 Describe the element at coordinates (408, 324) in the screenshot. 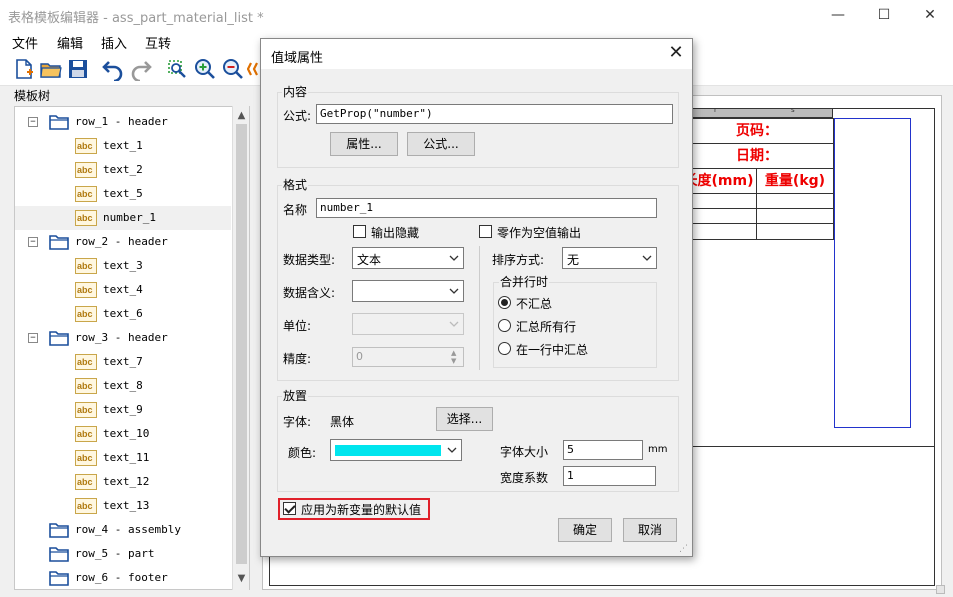

I see `unit-select` at that location.